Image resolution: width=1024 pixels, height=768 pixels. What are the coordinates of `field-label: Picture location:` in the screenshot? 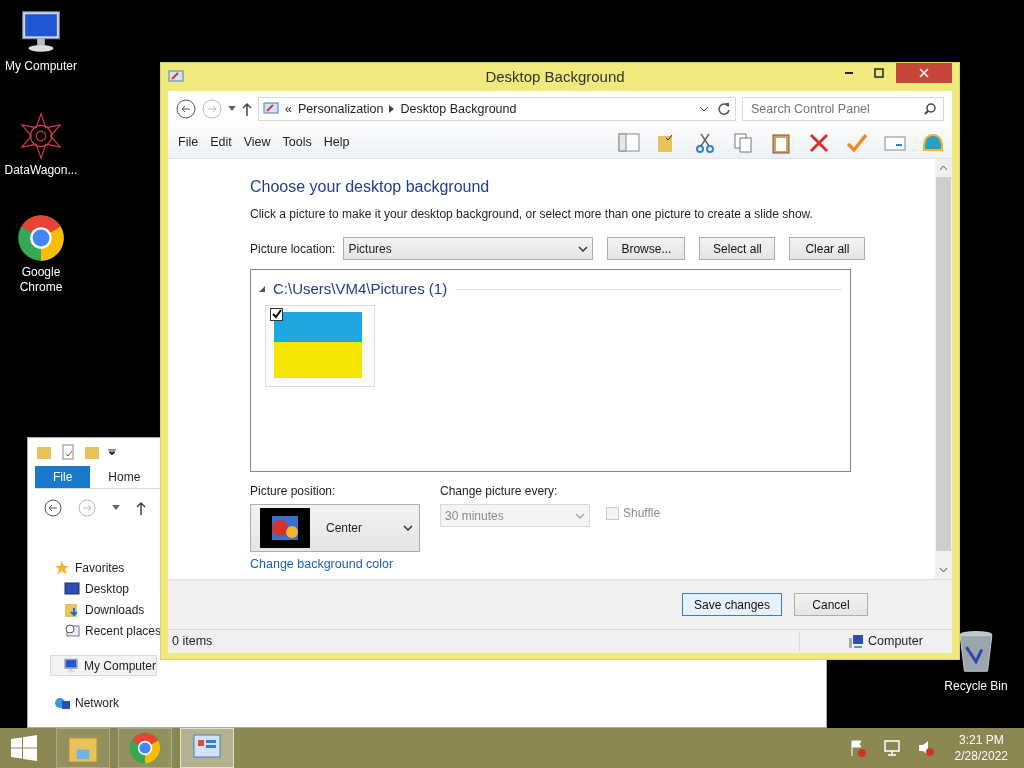 It's located at (293, 249).